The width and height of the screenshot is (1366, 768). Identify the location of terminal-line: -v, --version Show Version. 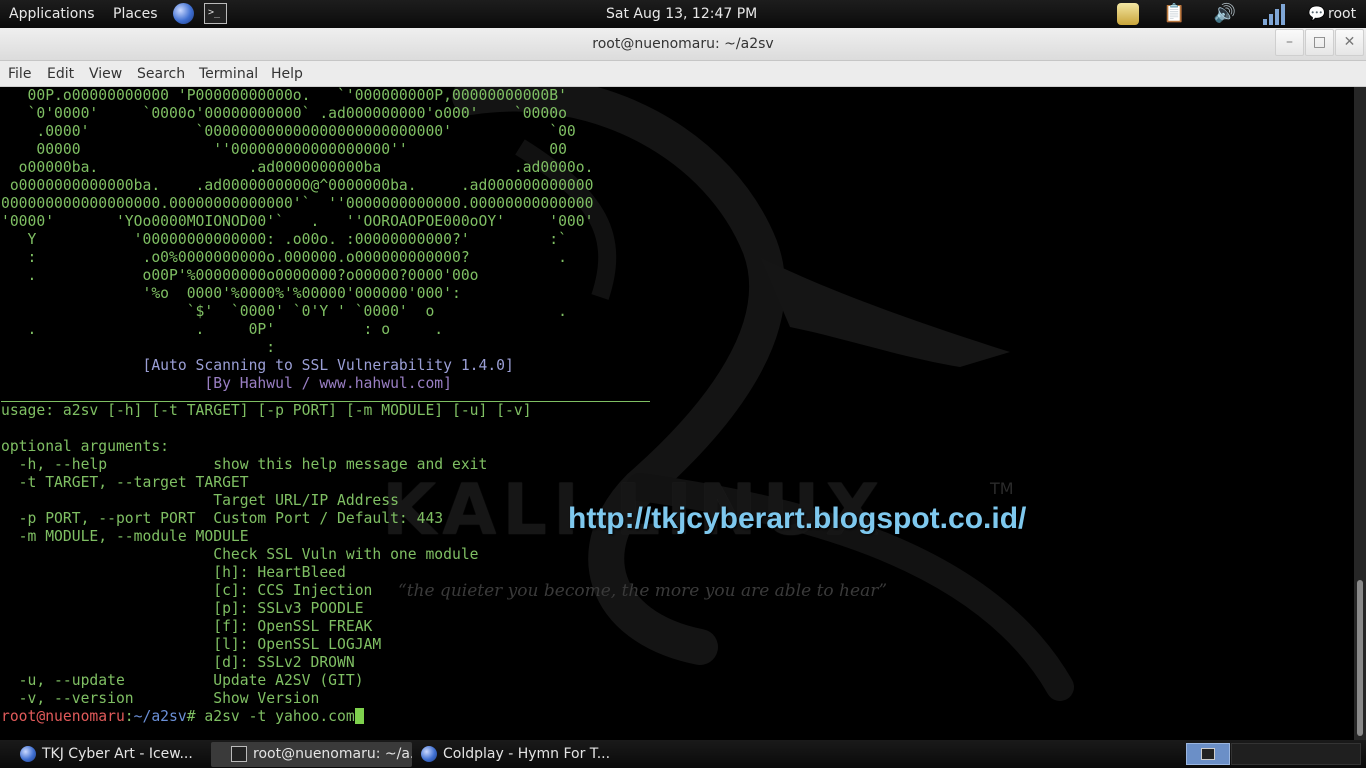
(160, 698).